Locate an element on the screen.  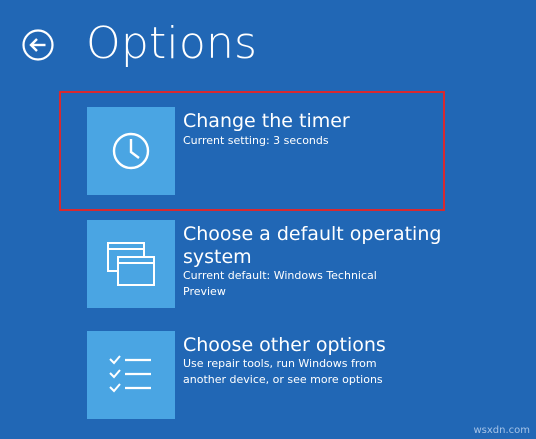
checklist-icon is located at coordinates (130, 374).